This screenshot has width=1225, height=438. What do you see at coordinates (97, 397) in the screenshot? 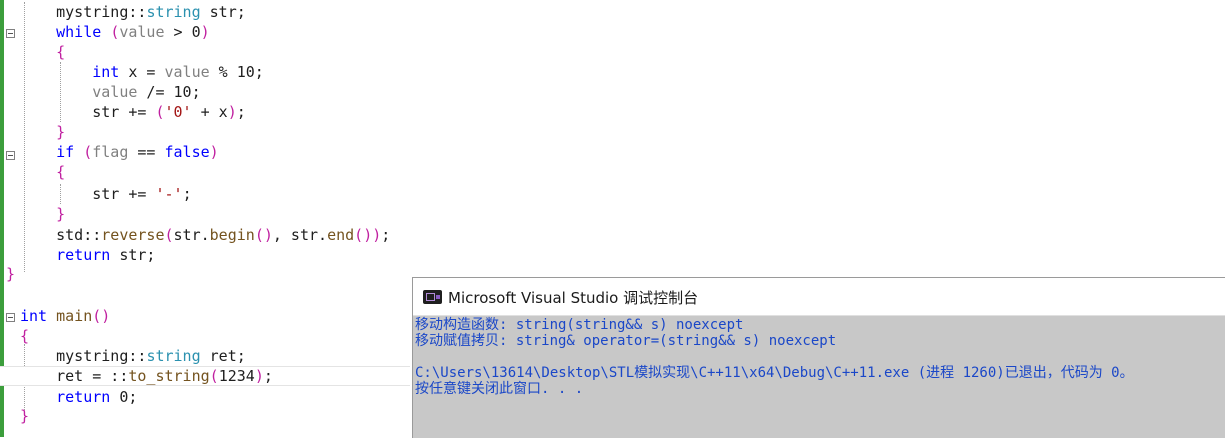
I see `code-text: return 0;` at bounding box center [97, 397].